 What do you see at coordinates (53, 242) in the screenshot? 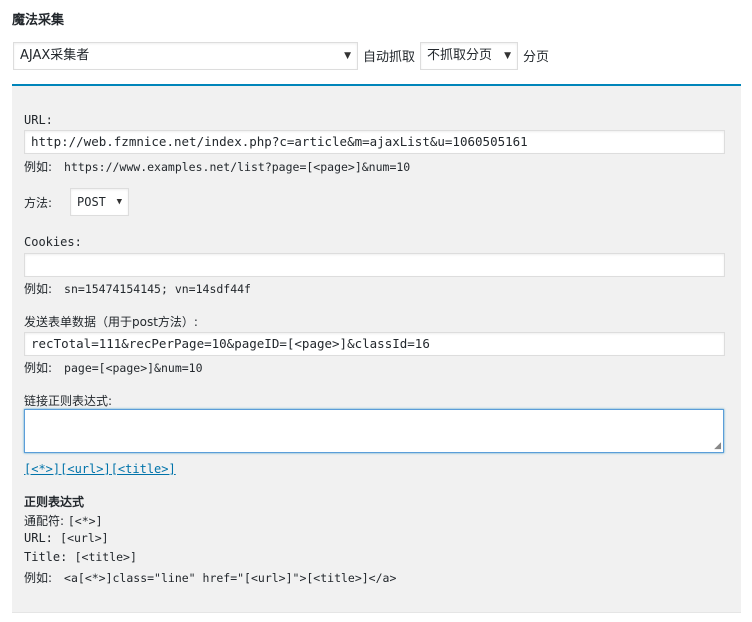
I see `cookies-label: Cookies:` at bounding box center [53, 242].